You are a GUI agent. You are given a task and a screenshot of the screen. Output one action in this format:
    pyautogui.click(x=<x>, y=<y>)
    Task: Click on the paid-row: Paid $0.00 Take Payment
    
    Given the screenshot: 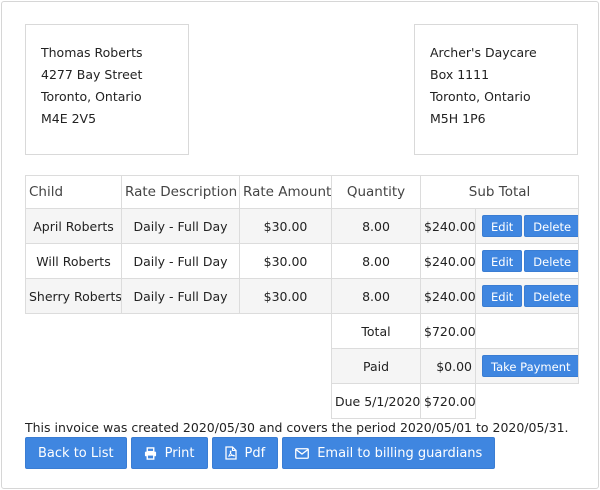 What is the action you would take?
    pyautogui.click(x=302, y=366)
    